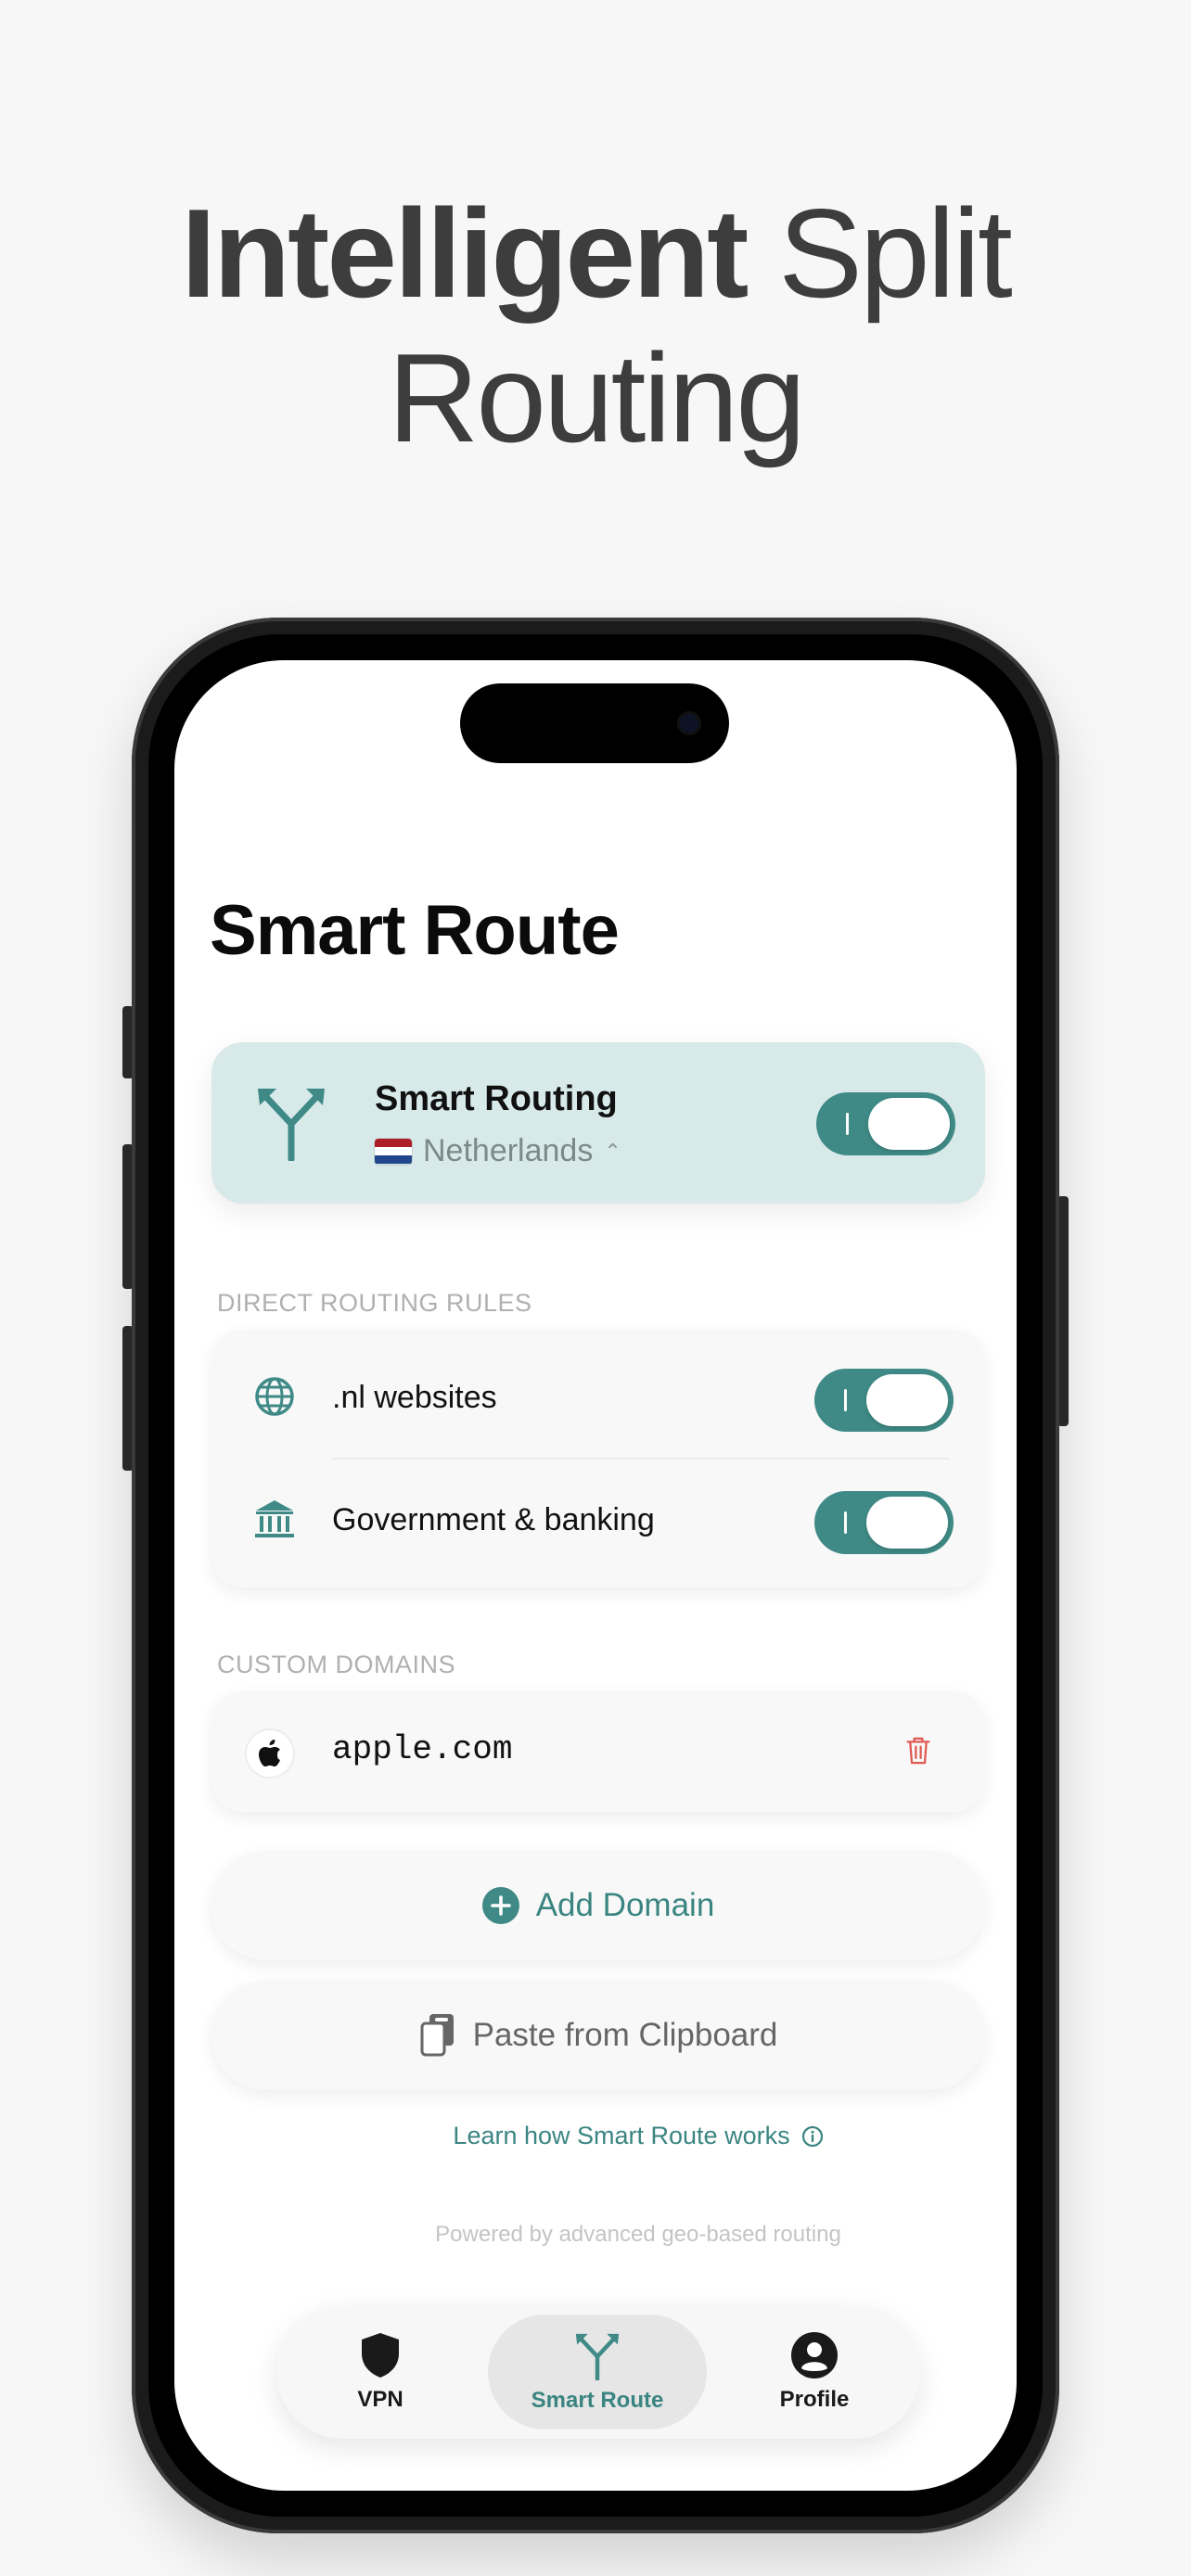 The width and height of the screenshot is (1191, 2576). What do you see at coordinates (884, 1400) in the screenshot?
I see `rule-toggle-nl` at bounding box center [884, 1400].